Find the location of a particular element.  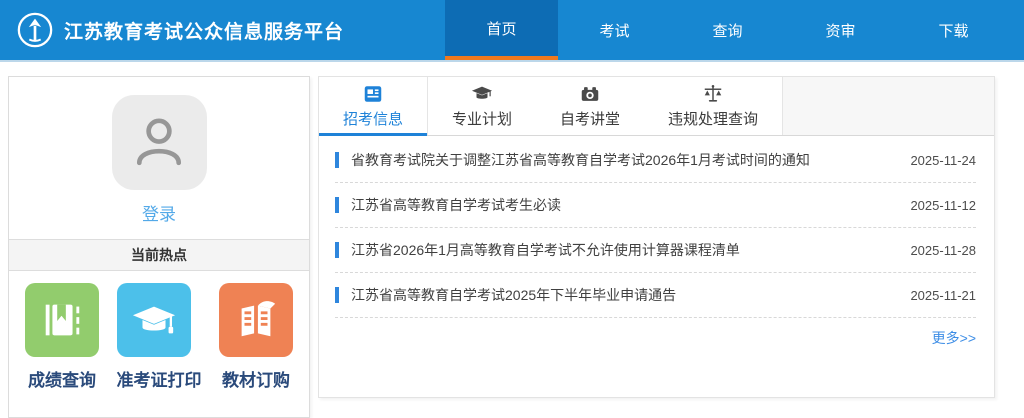

open-book-icon is located at coordinates (256, 320).